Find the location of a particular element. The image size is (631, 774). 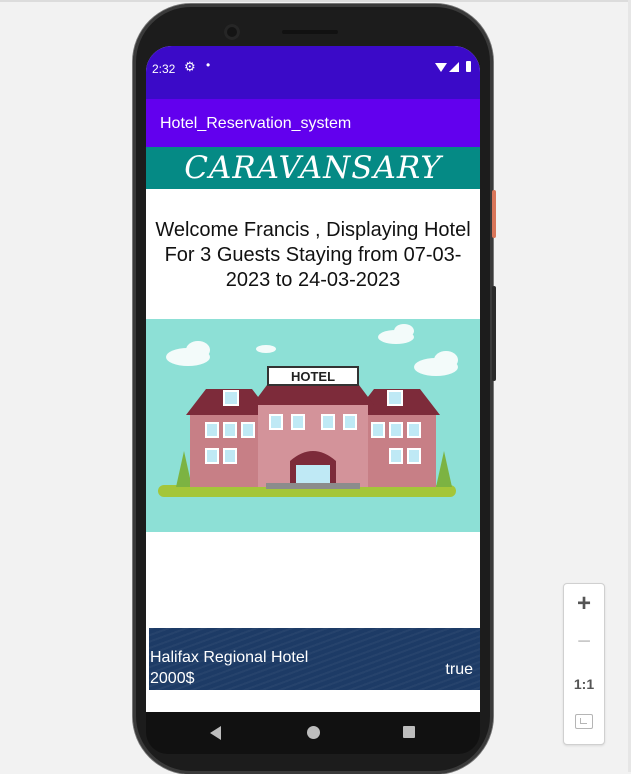

hotel-illustration: HOTEL is located at coordinates (313, 425).